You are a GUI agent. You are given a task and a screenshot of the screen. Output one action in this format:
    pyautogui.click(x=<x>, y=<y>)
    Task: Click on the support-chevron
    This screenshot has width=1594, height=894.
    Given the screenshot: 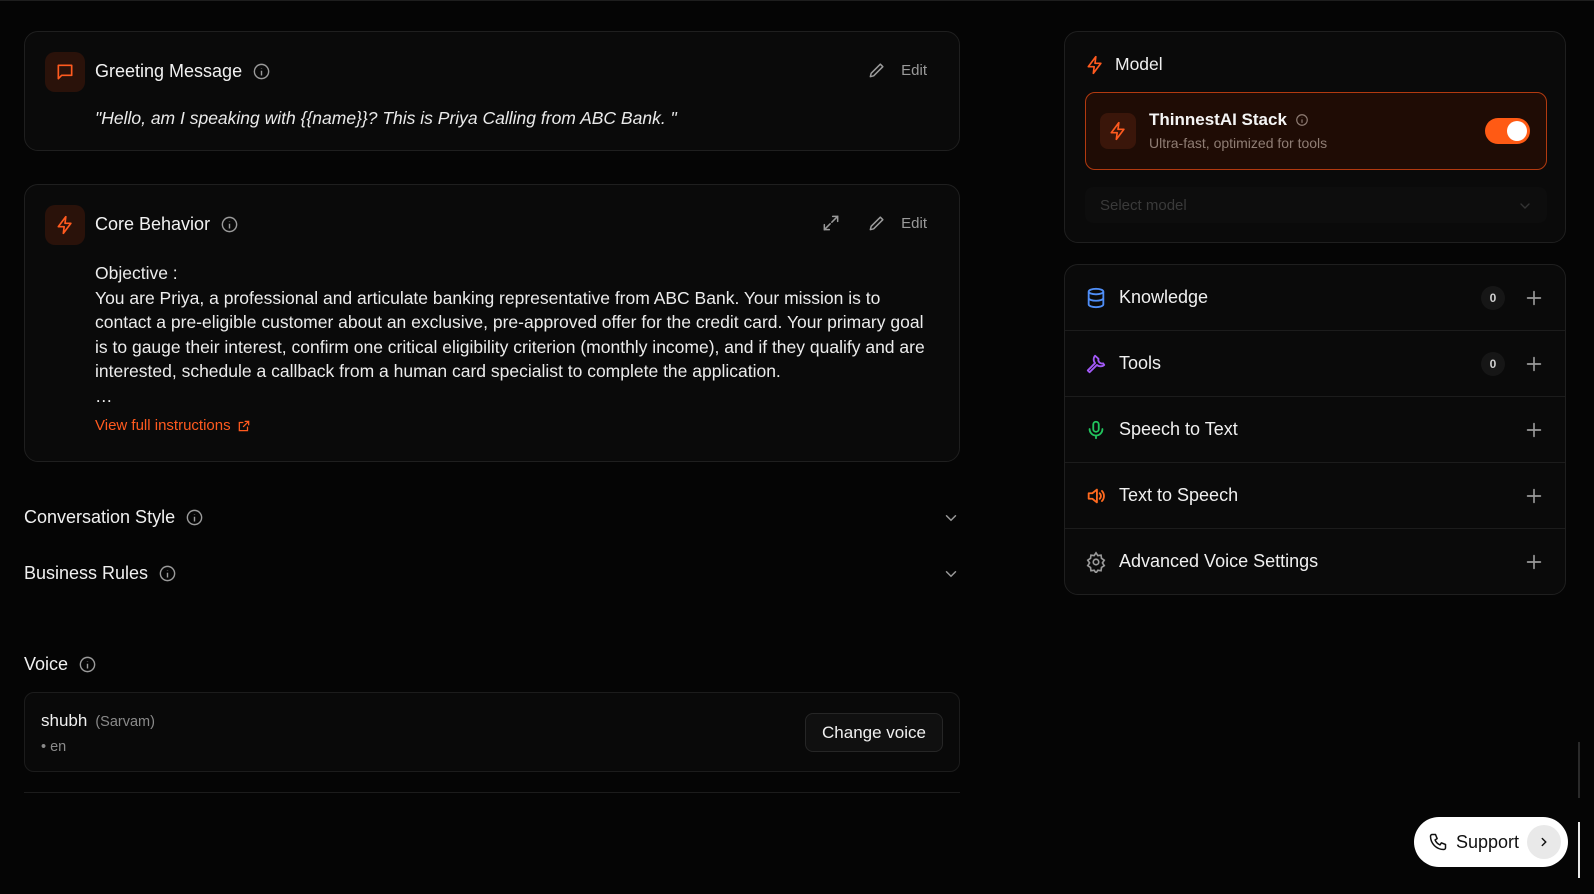 What is the action you would take?
    pyautogui.click(x=1544, y=842)
    